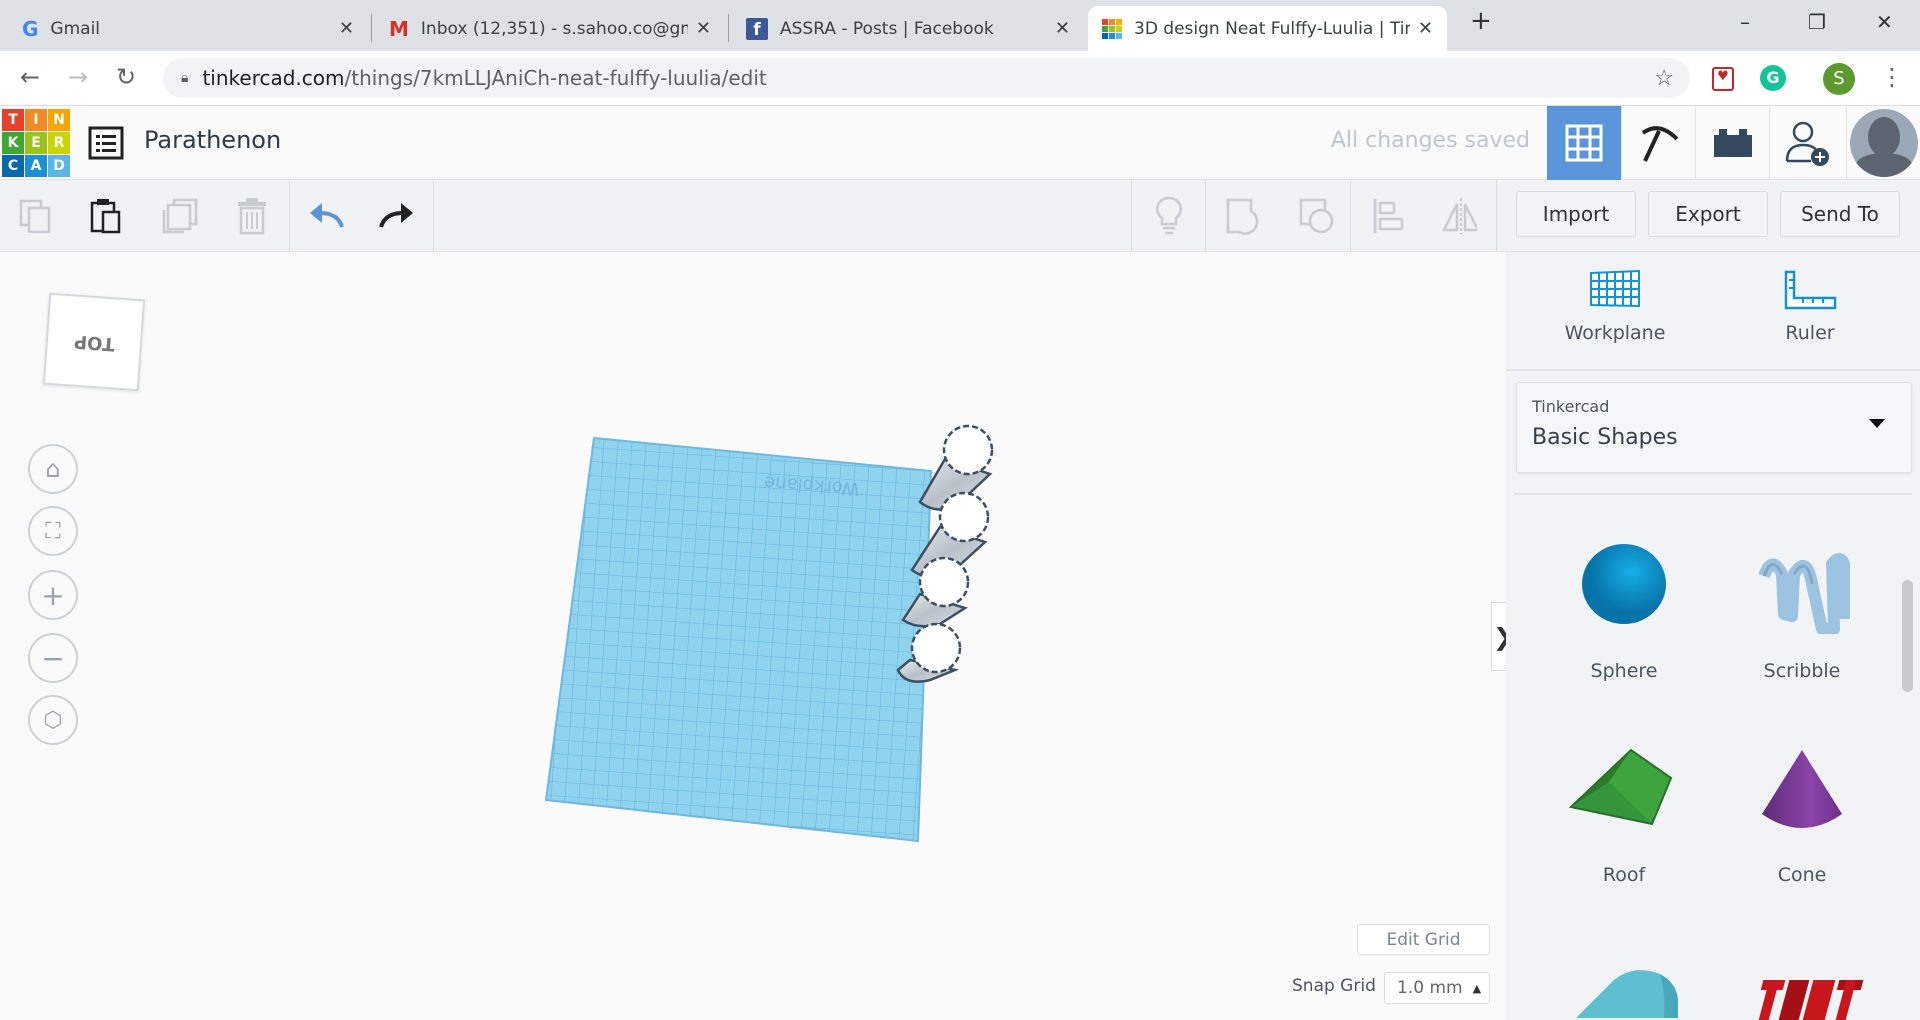 The width and height of the screenshot is (1920, 1020). I want to click on shape-scribble: Scribble, so click(1802, 608).